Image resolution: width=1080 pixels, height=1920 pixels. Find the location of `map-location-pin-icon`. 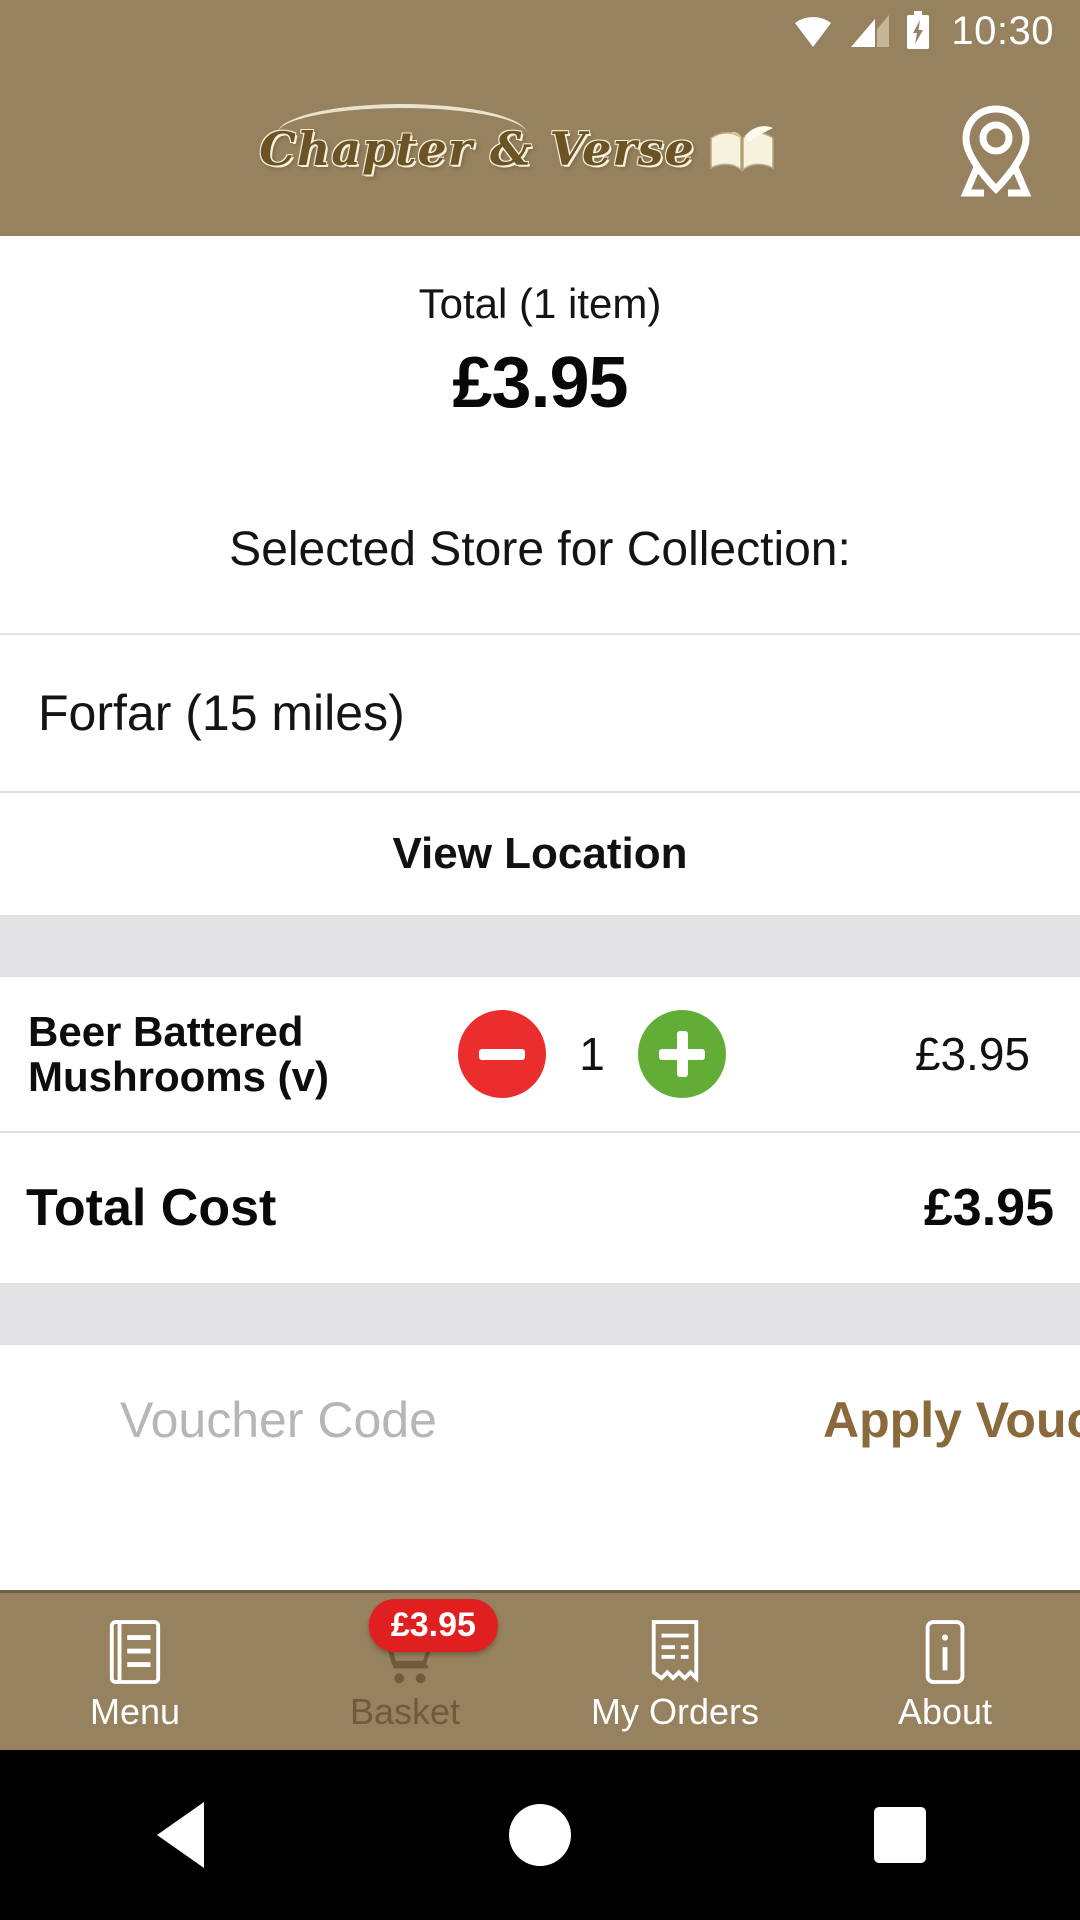

map-location-pin-icon is located at coordinates (996, 149).